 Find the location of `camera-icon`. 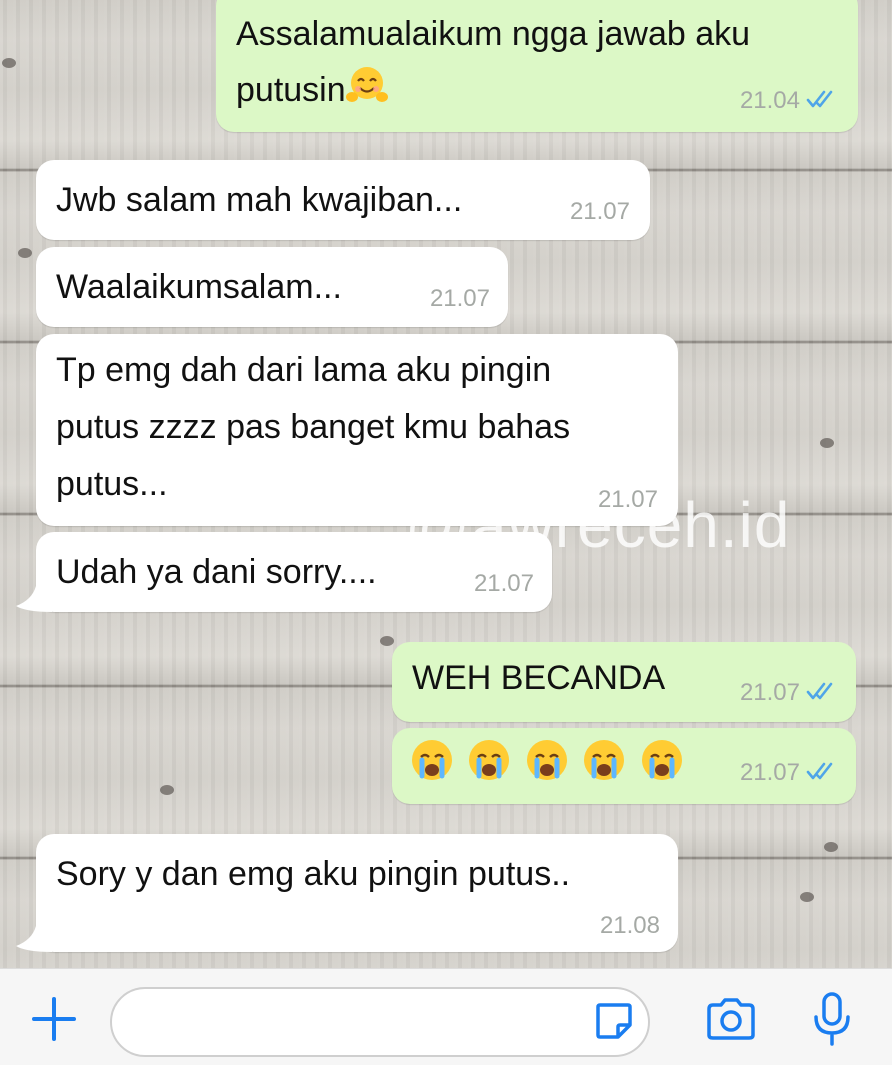

camera-icon is located at coordinates (731, 1019).